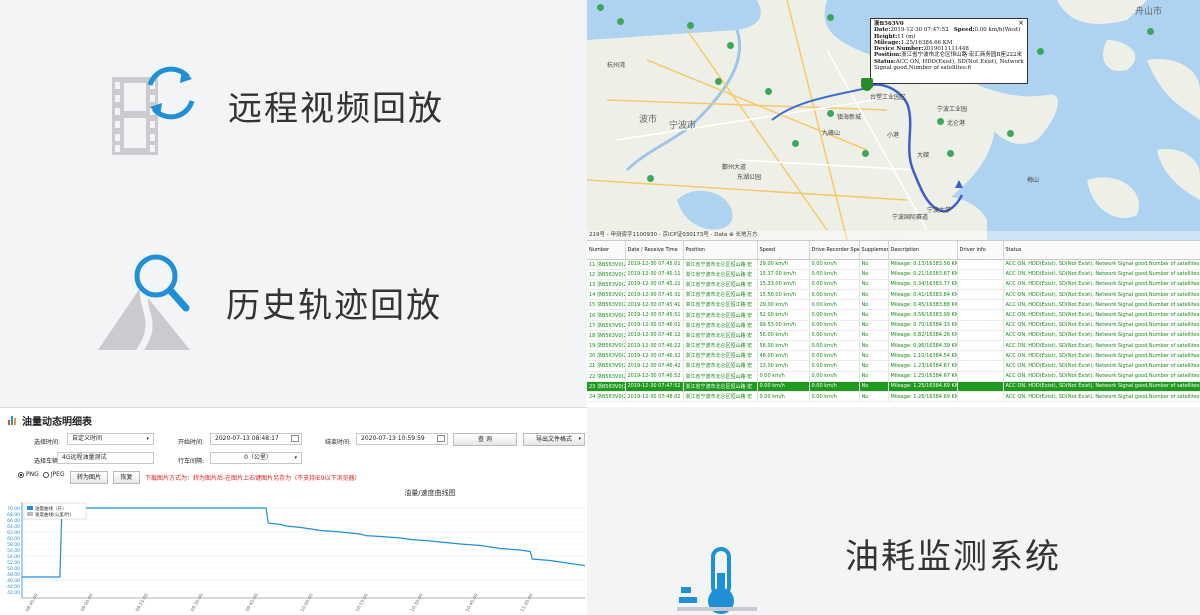 This screenshot has width=1200, height=615. I want to click on table-cell: 99.53.00 km/h, so click(783, 325).